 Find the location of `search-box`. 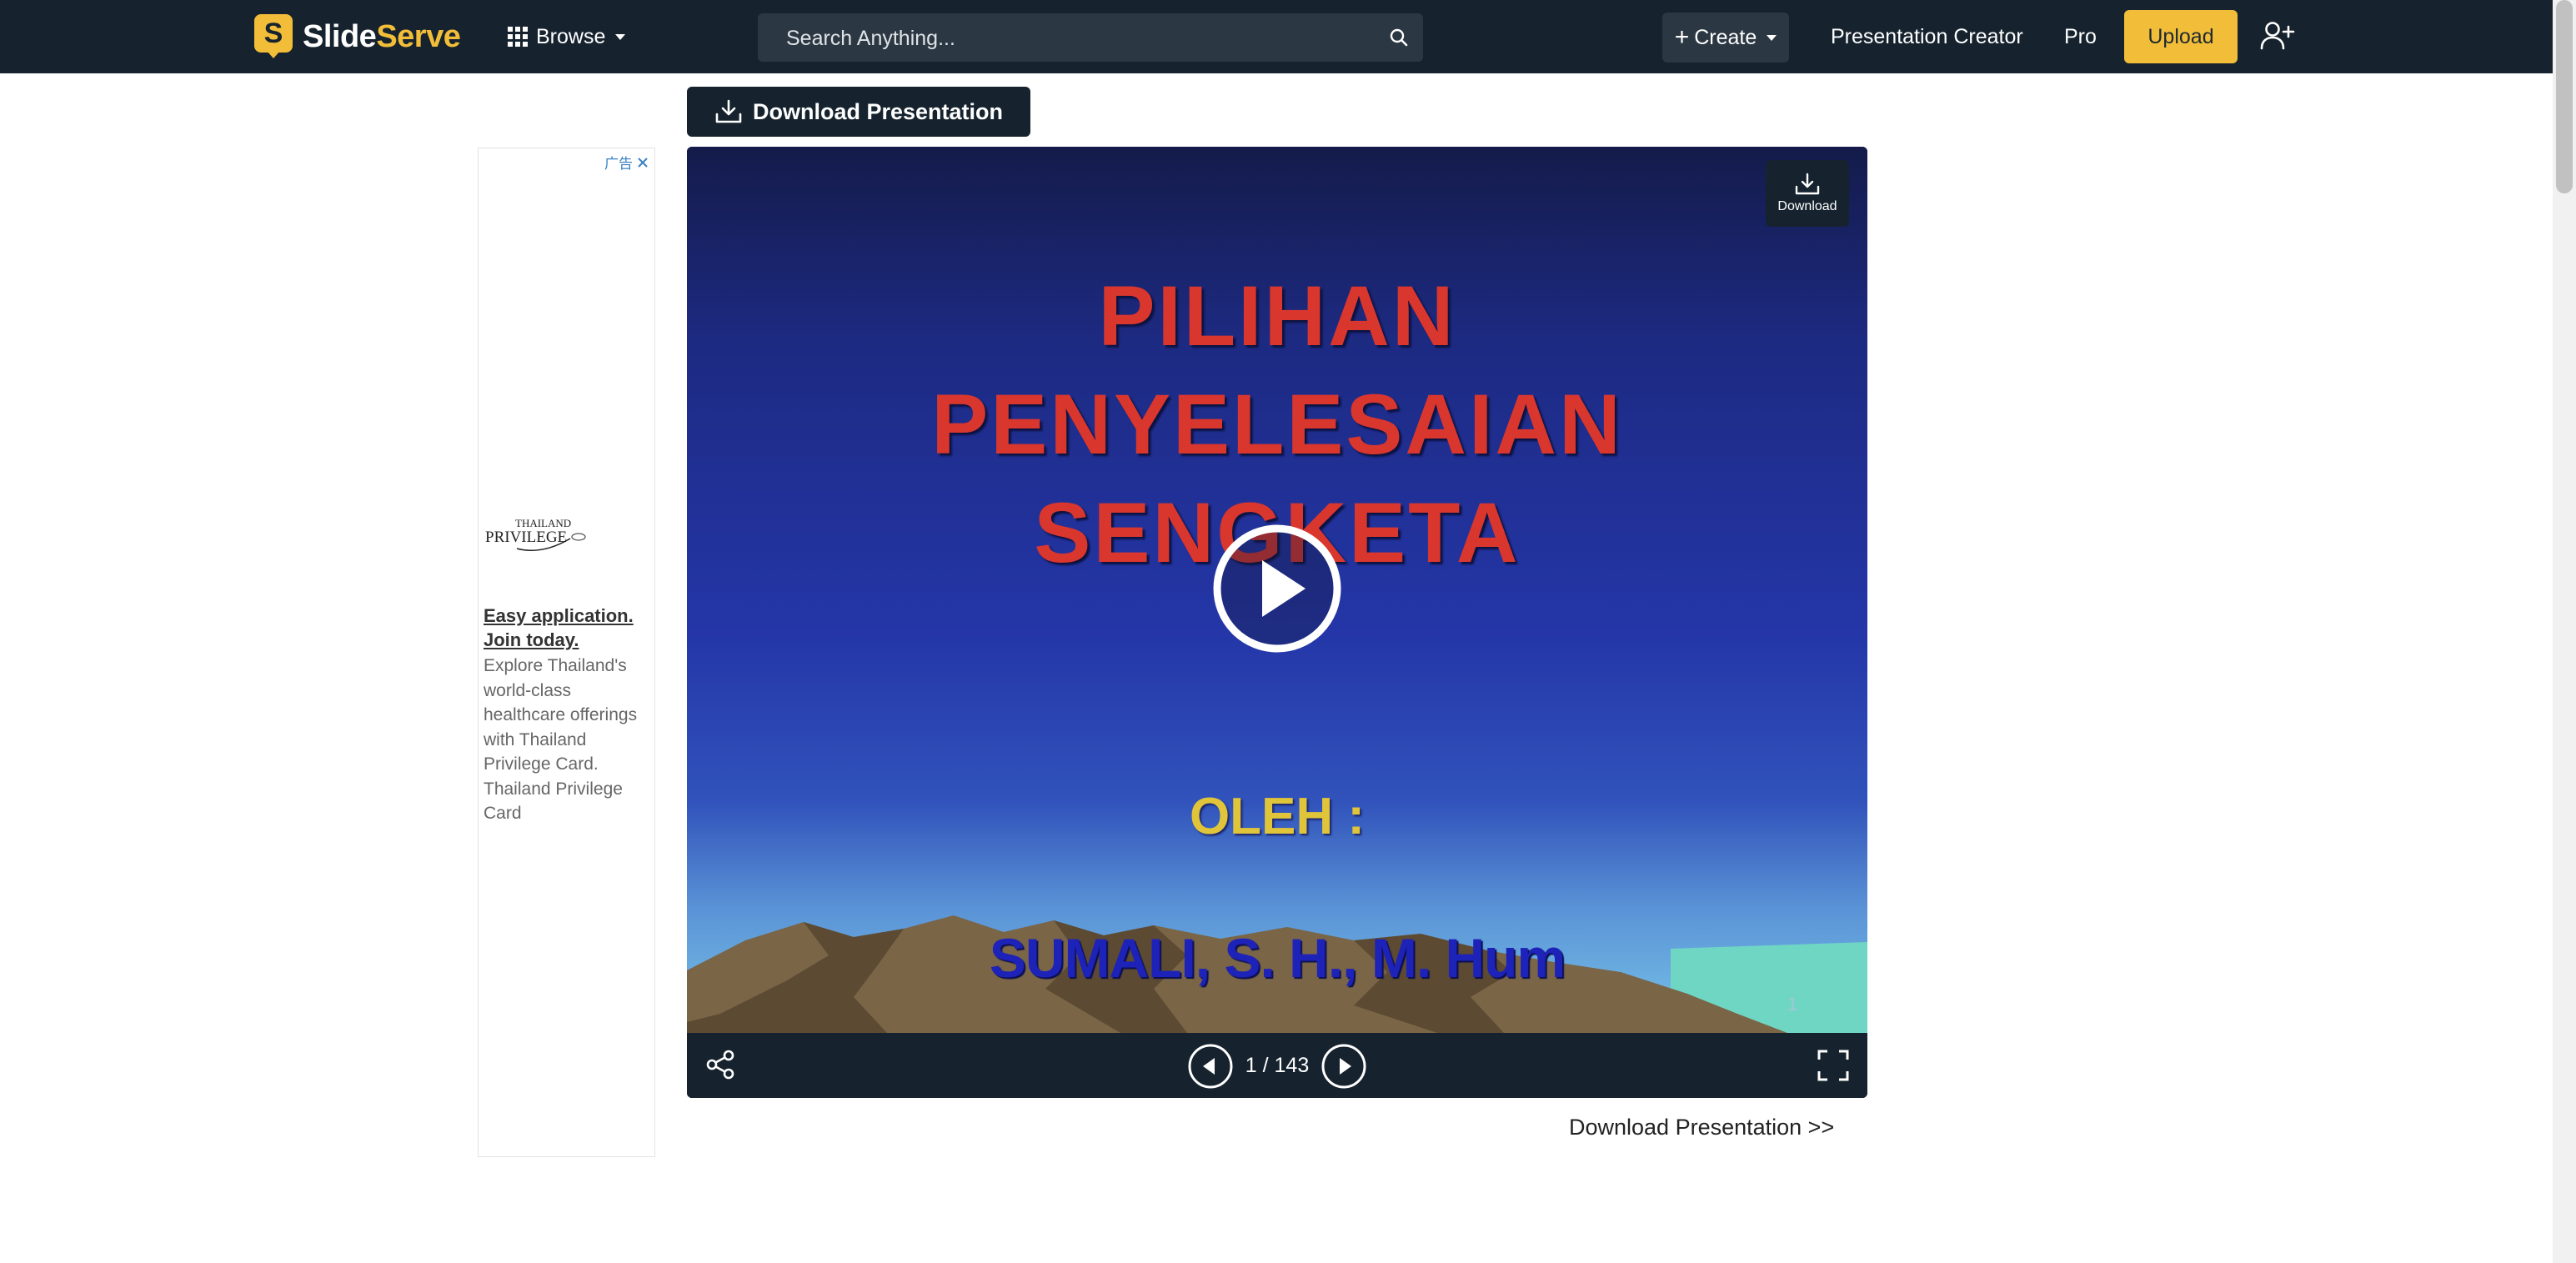

search-box is located at coordinates (1090, 38).